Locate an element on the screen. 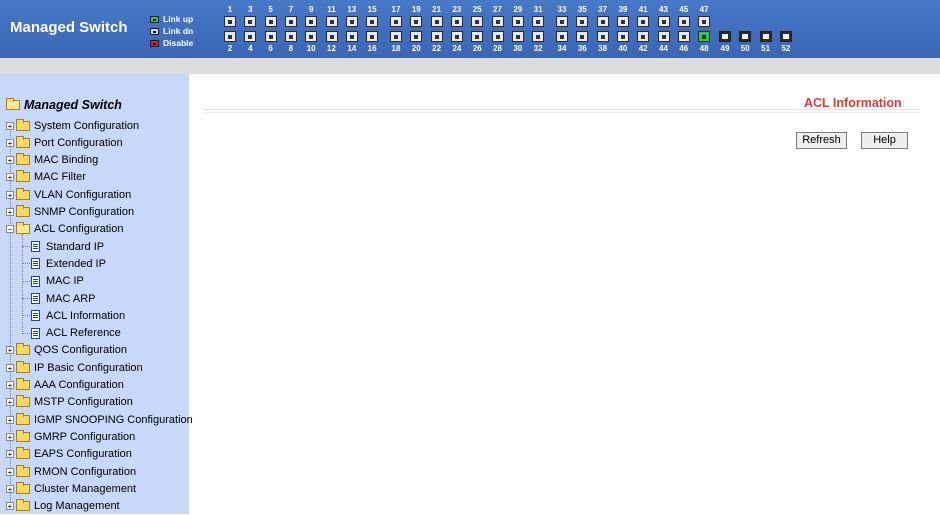  port-8-icon is located at coordinates (290, 36).